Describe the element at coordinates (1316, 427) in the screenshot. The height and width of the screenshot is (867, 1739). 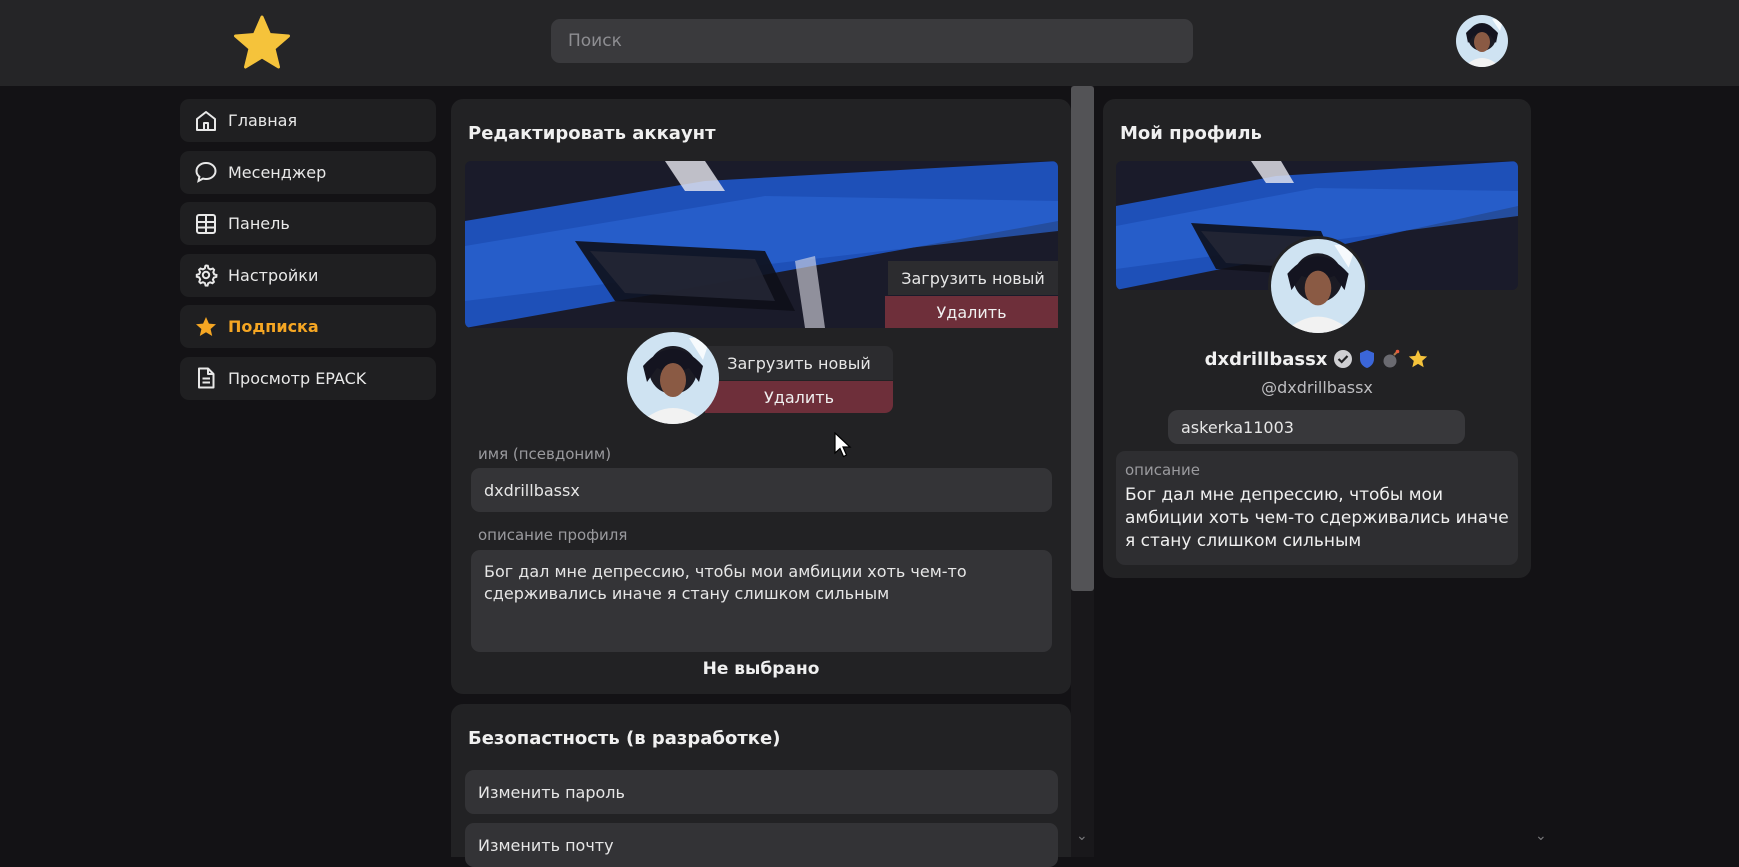
I see `profile-chip: askerka11003` at that location.